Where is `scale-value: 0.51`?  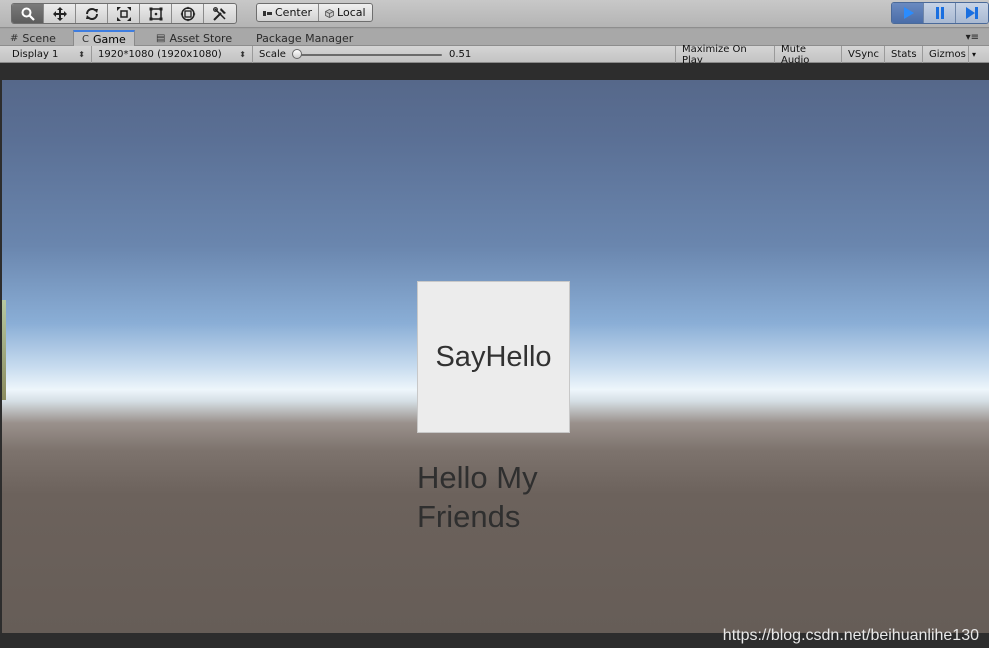 scale-value: 0.51 is located at coordinates (460, 54).